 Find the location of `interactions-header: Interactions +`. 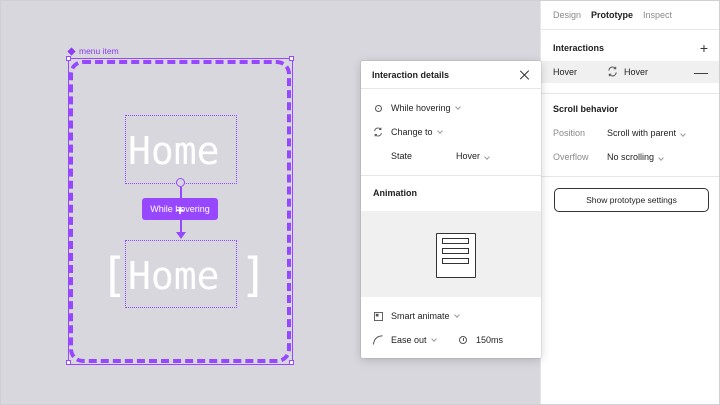

interactions-header: Interactions + is located at coordinates (630, 48).